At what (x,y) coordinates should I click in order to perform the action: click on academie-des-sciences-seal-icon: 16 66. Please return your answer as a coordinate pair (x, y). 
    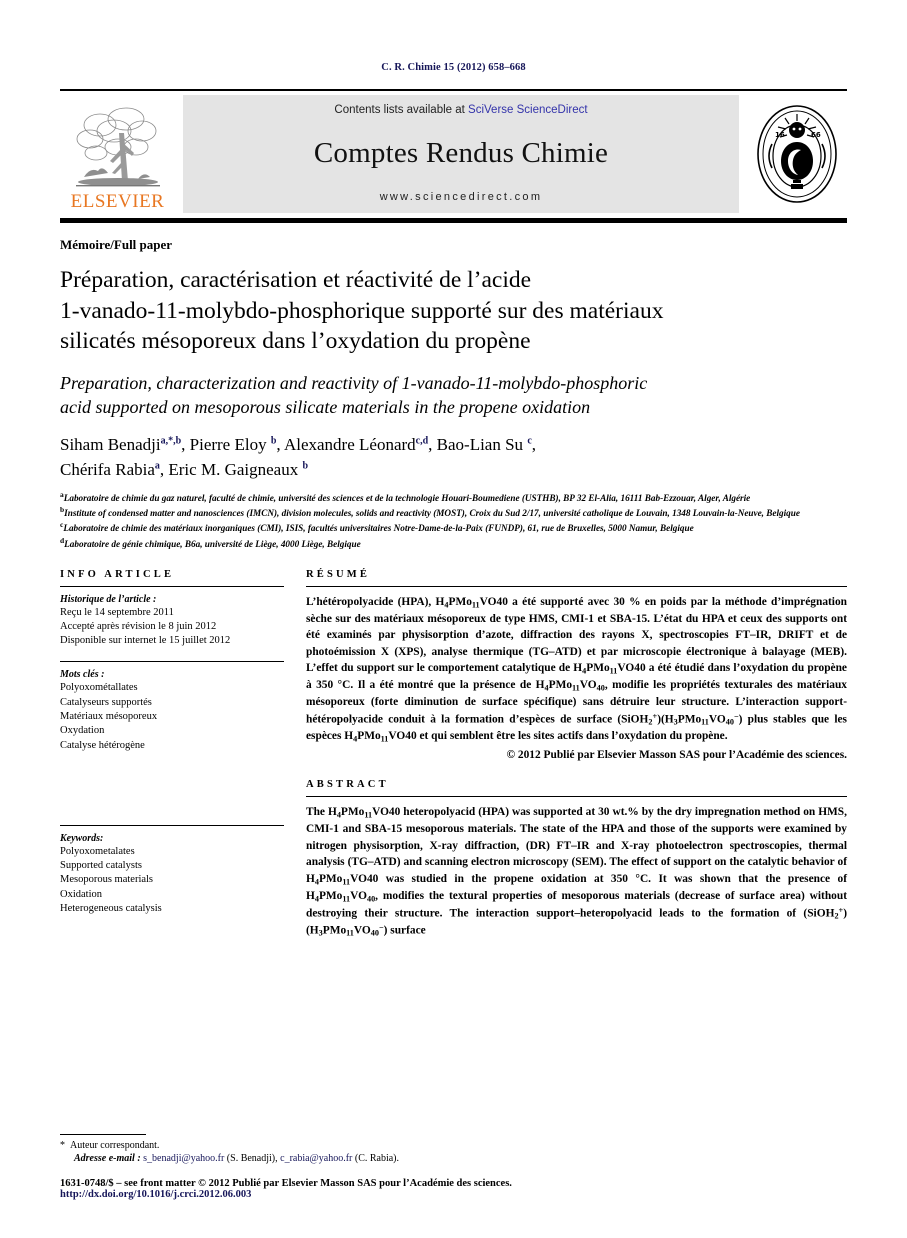
    Looking at the image, I should click on (797, 154).